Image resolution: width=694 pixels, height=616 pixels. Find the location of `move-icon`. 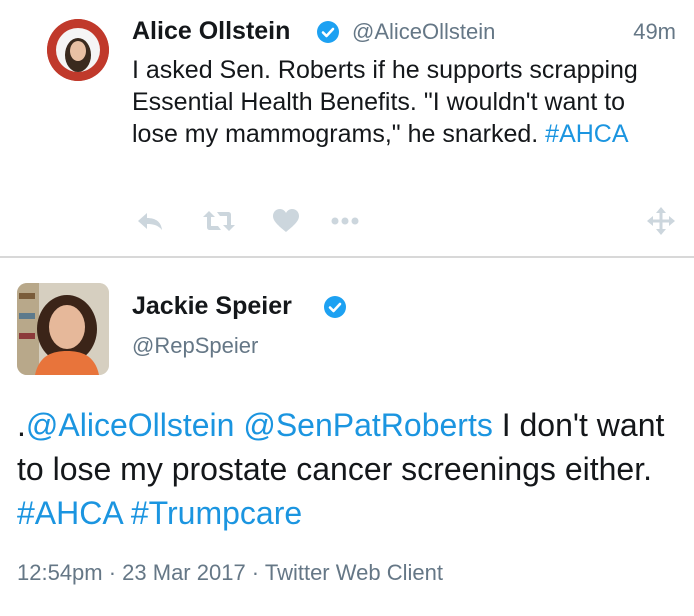

move-icon is located at coordinates (661, 221).